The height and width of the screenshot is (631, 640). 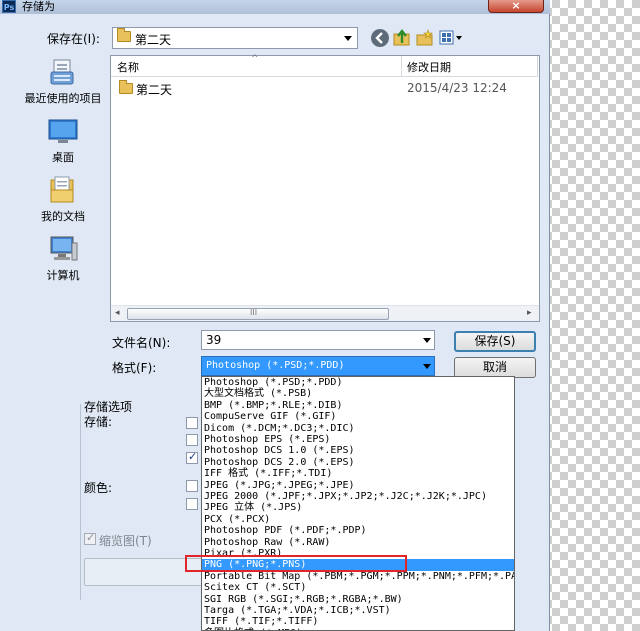 I want to click on save-in-value: 第二天, so click(x=153, y=40).